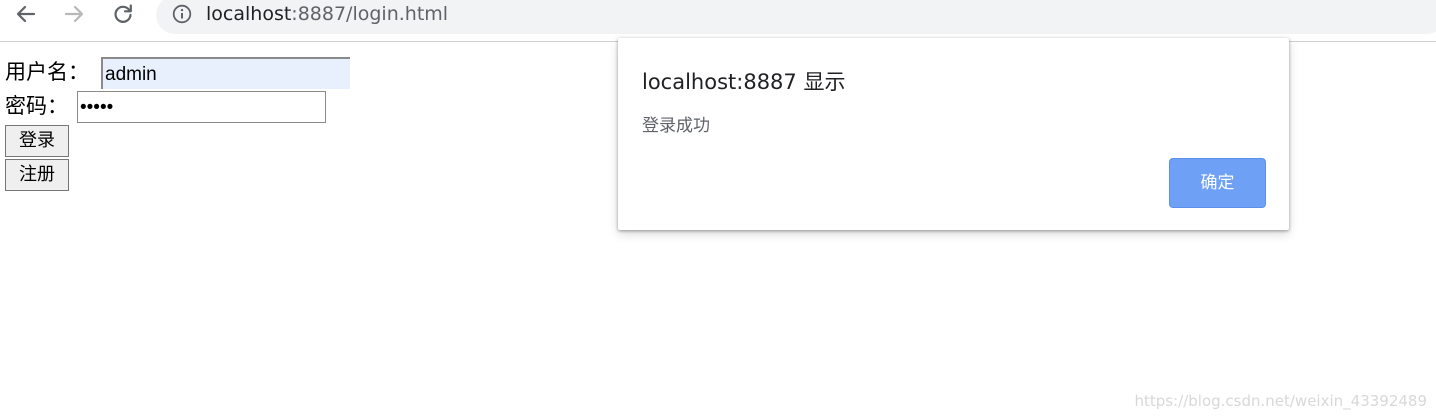  I want to click on back-button, so click(26, 14).